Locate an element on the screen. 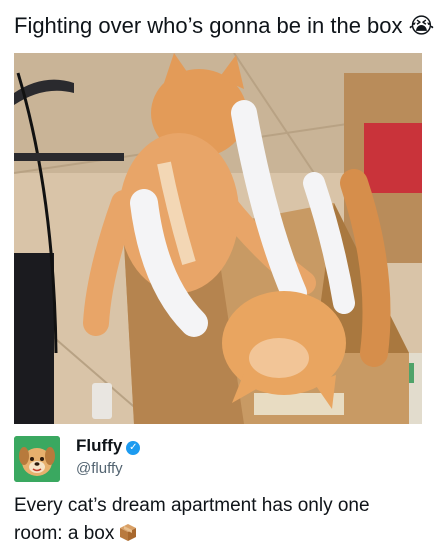  avatar is located at coordinates (37, 459).